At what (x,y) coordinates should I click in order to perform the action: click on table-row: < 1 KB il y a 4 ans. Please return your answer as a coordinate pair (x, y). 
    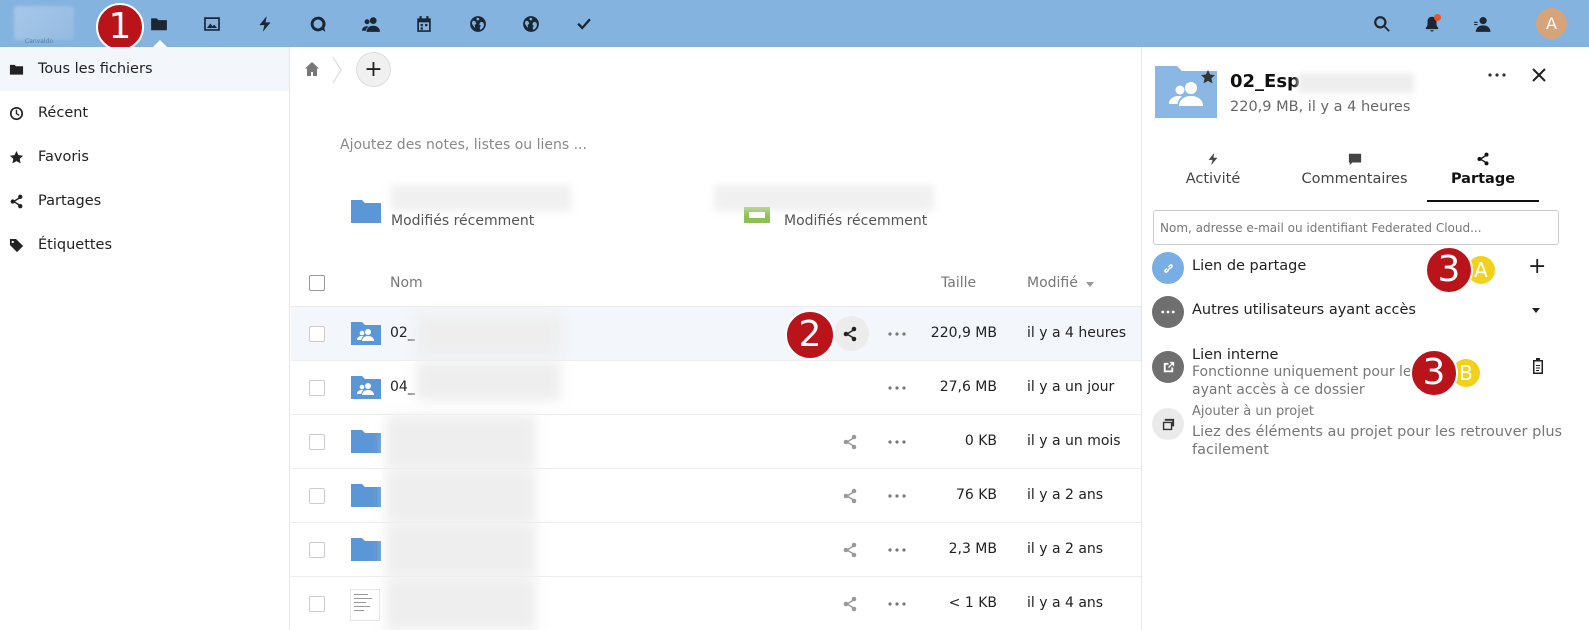
    Looking at the image, I should click on (716, 603).